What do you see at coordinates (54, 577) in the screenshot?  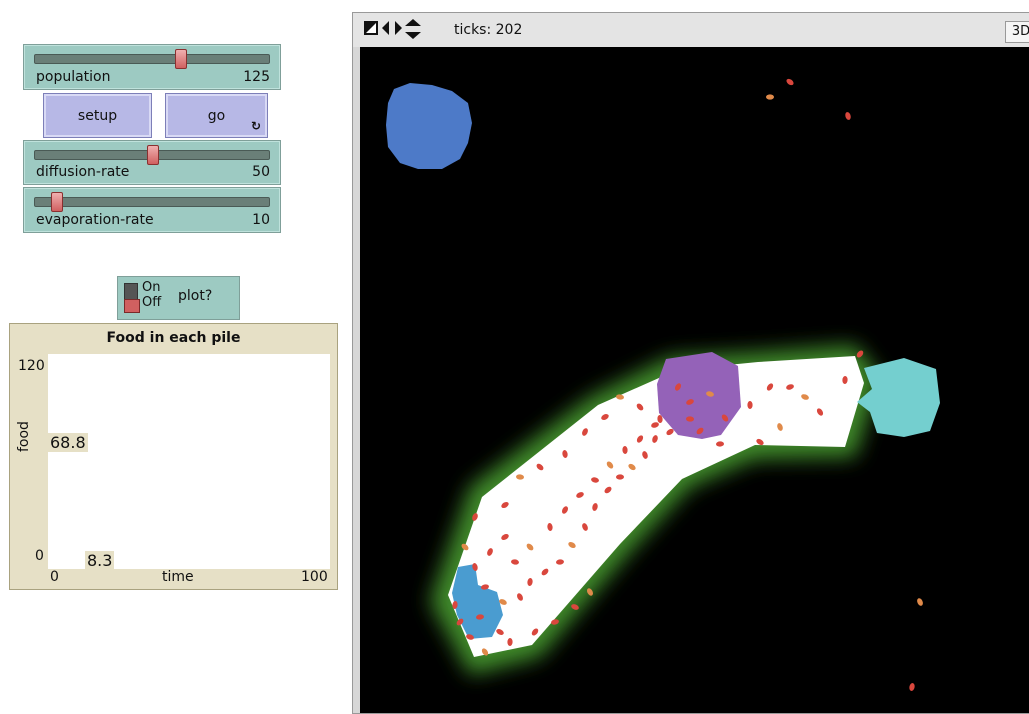 I see `plot-xmin: 0` at bounding box center [54, 577].